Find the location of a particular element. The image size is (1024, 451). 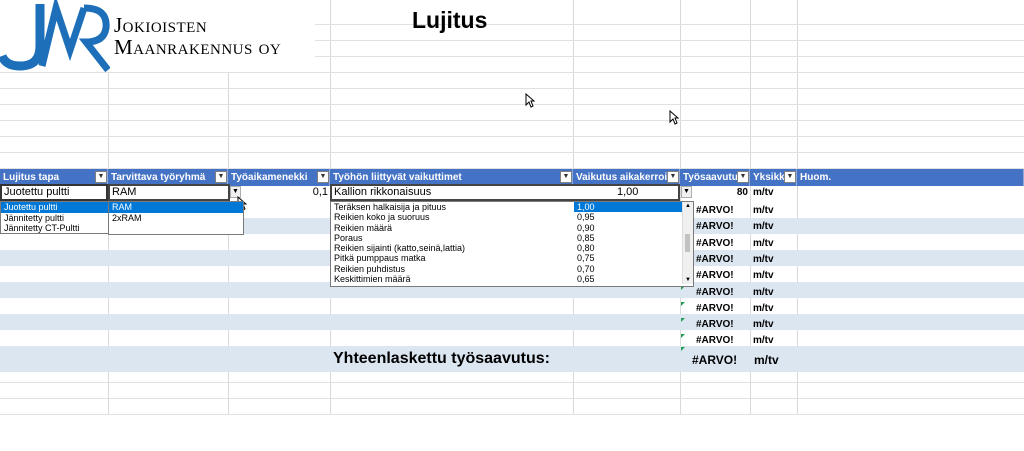

vaikutin-value: 0,80 is located at coordinates (586, 248).